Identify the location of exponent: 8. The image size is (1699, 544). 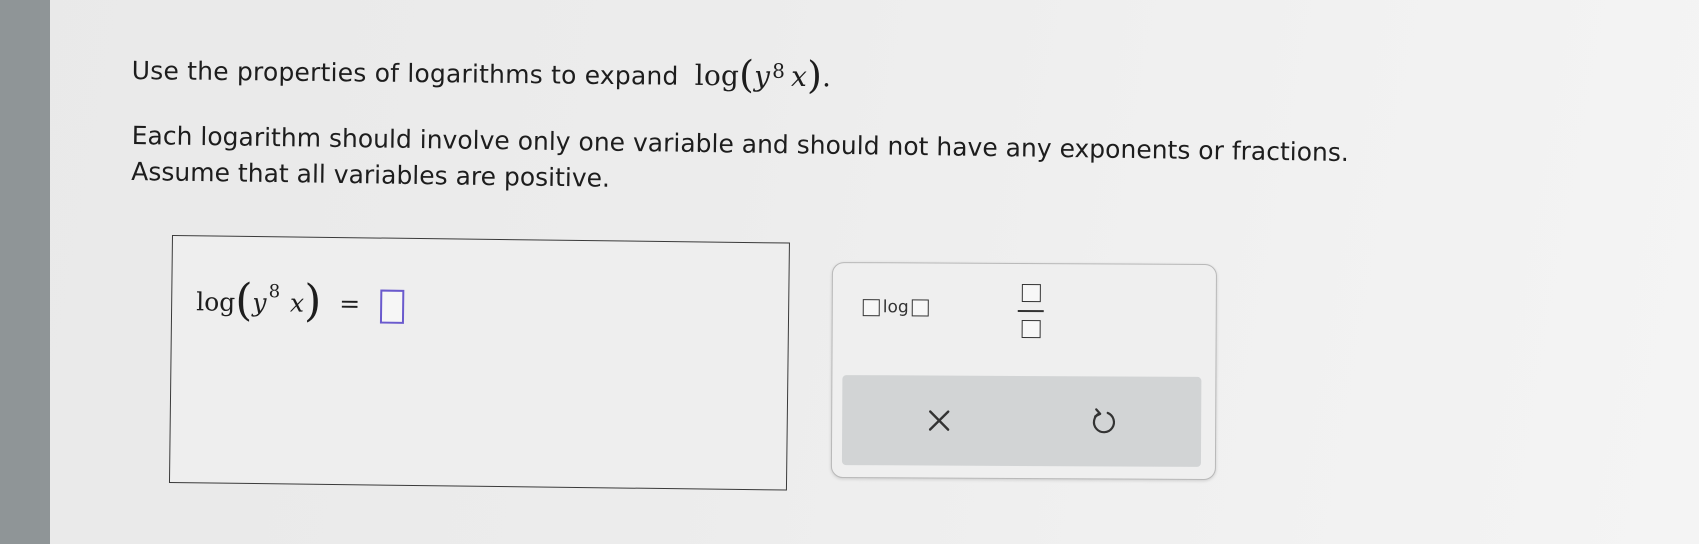
(779, 70).